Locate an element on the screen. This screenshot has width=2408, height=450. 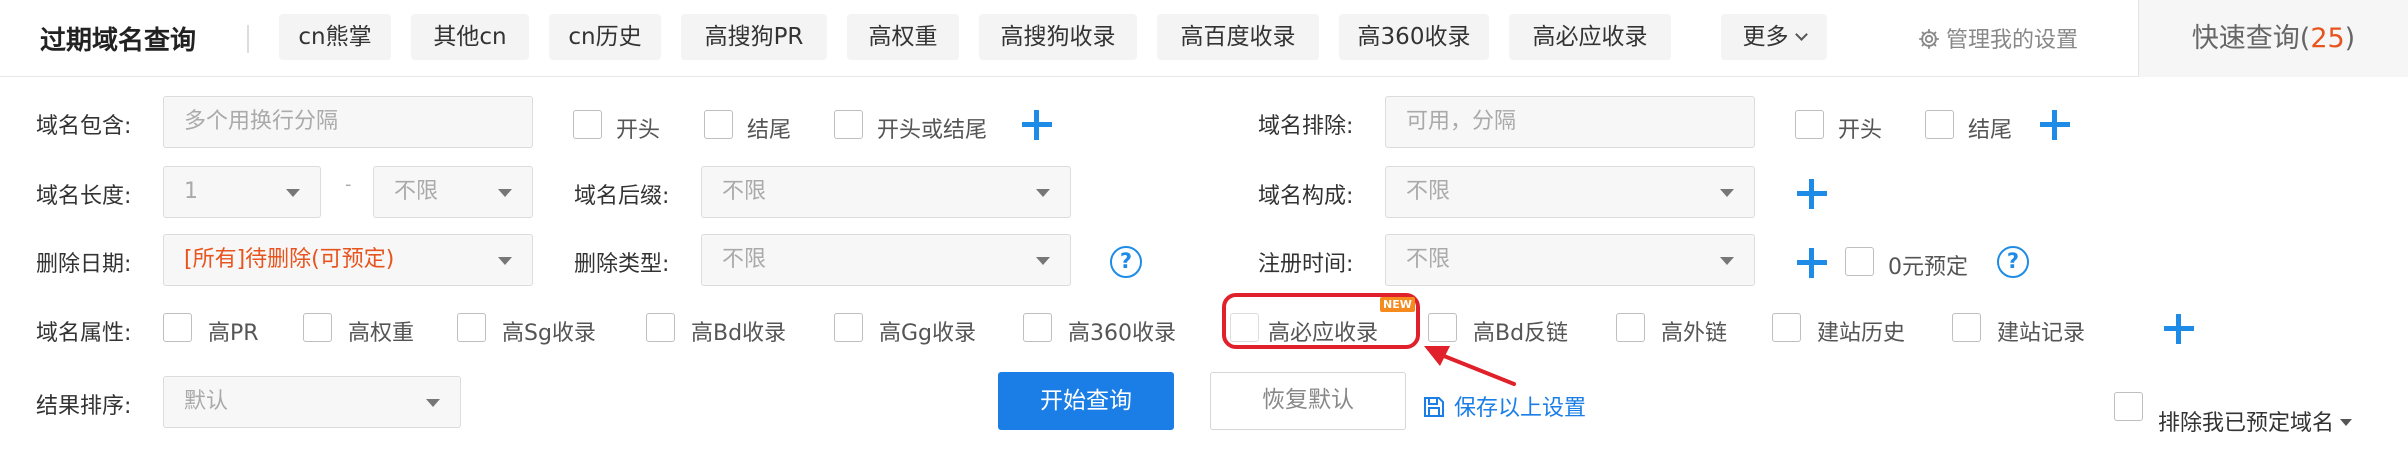
include-start-or-end-label: 开头或结尾 is located at coordinates (932, 130).